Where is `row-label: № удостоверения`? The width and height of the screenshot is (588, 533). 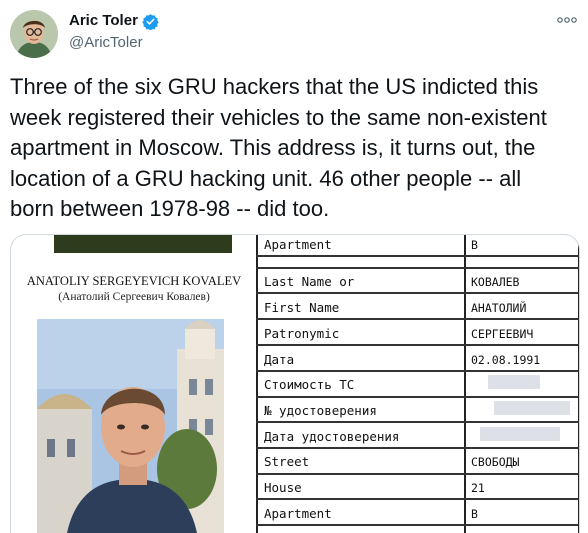 row-label: № удостоверения is located at coordinates (320, 410).